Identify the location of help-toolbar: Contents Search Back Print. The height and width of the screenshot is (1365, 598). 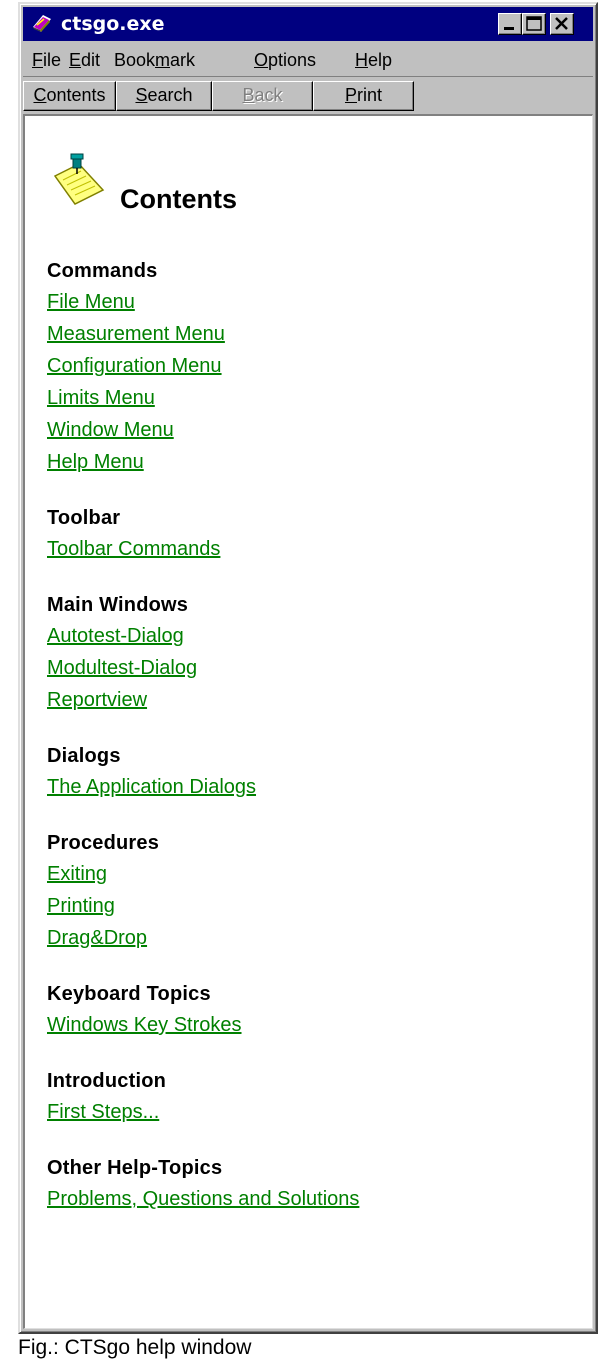
(308, 94).